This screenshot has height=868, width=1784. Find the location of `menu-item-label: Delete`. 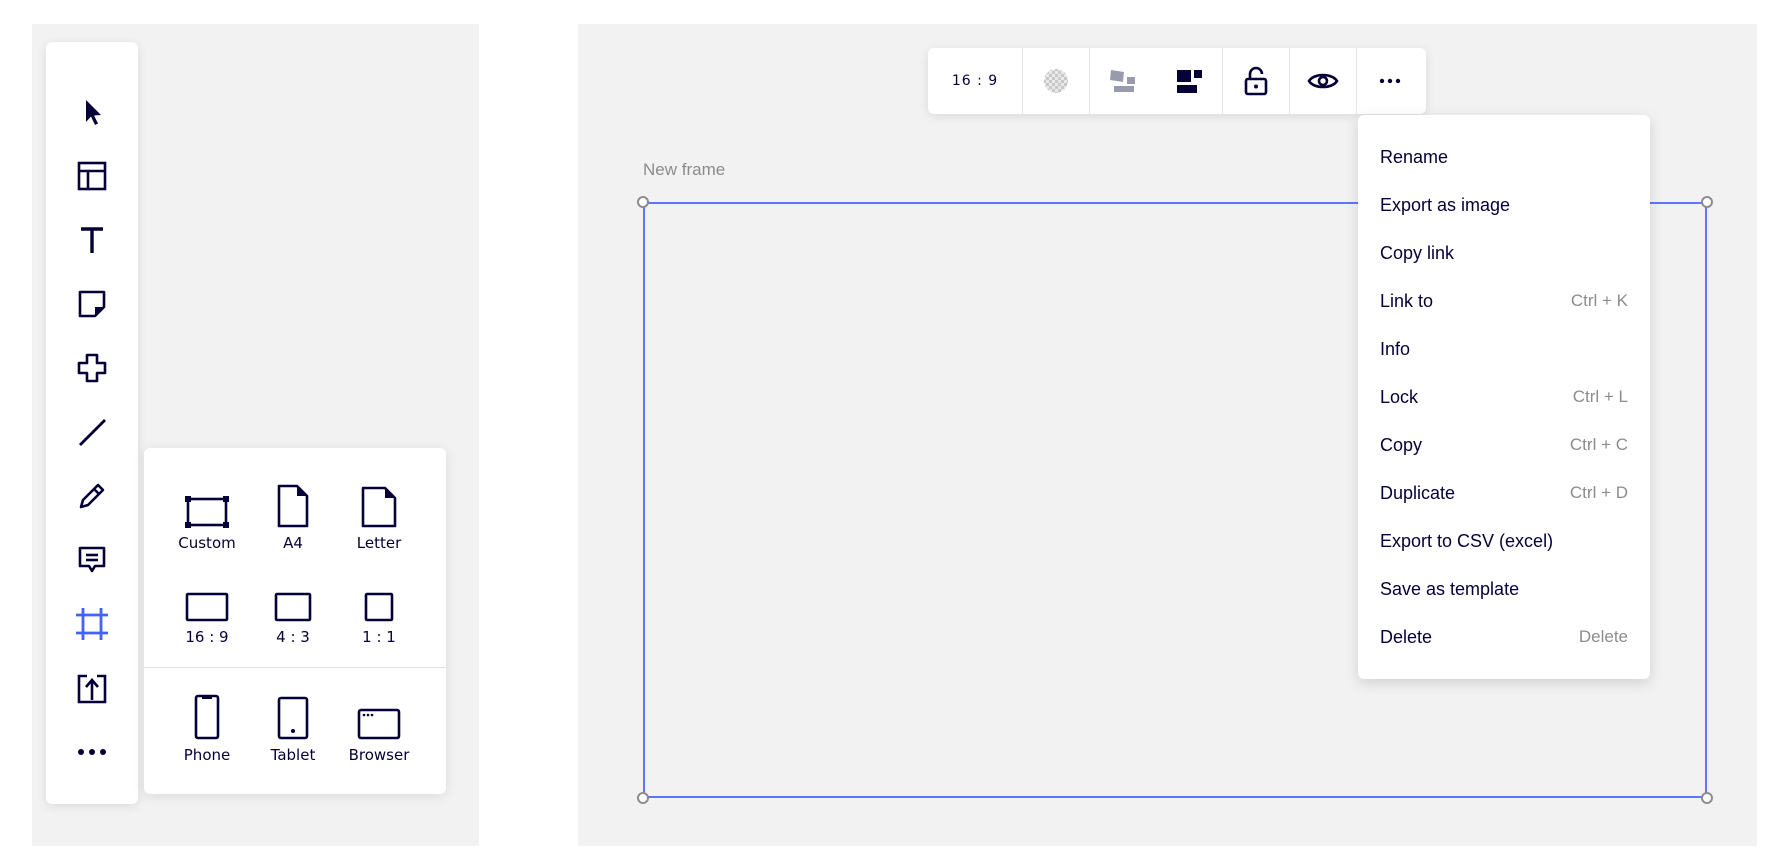

menu-item-label: Delete is located at coordinates (1406, 636).